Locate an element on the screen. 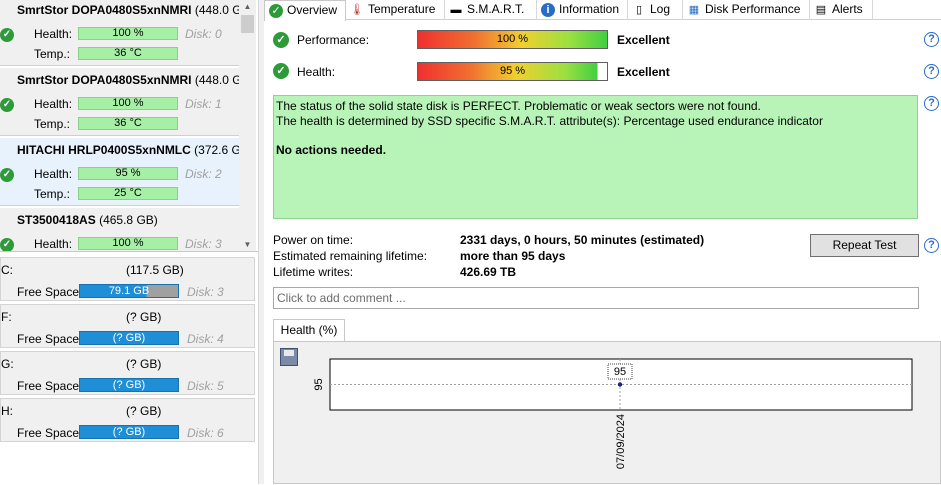 The height and width of the screenshot is (485, 941). tab-disk-performance: ▦ Disk Performance is located at coordinates (746, 10).